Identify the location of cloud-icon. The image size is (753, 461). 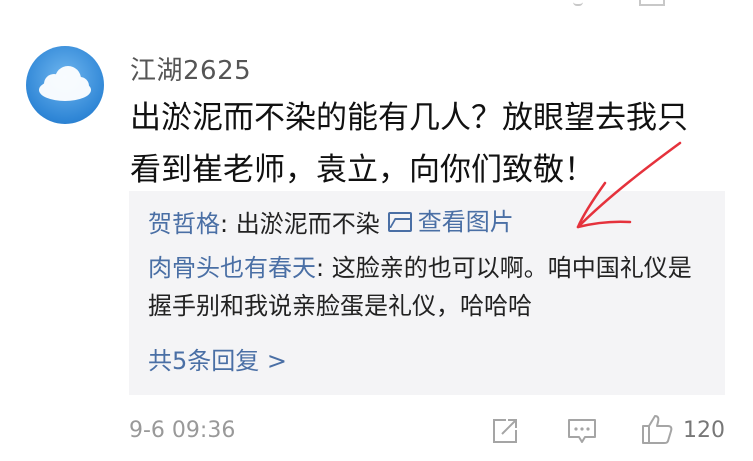
(65, 83).